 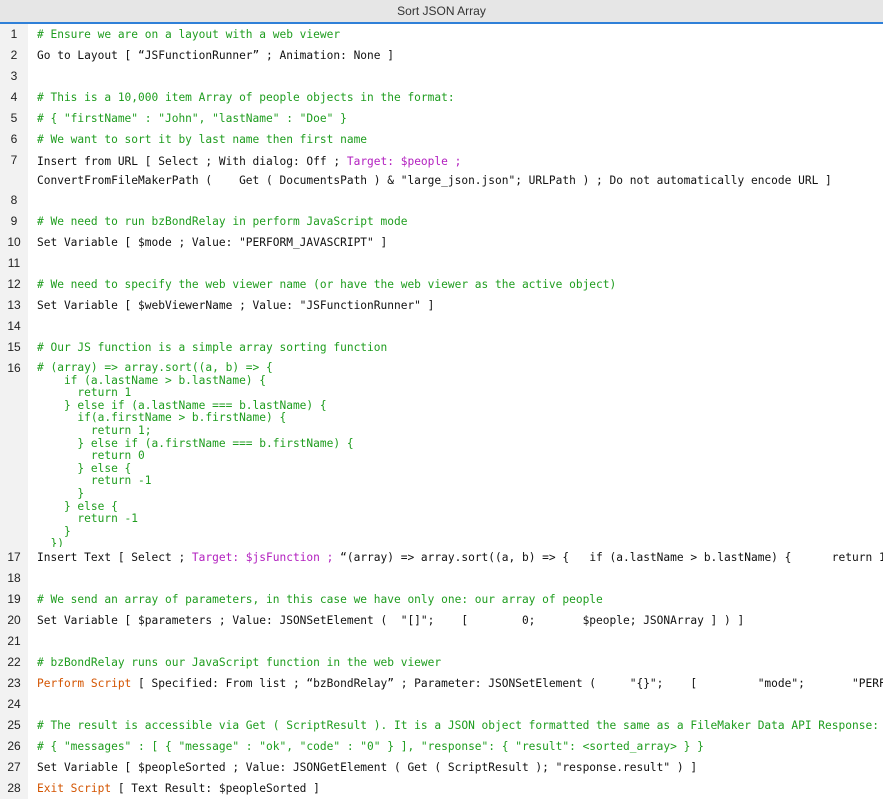 I want to click on line-number: 15, so click(x=14, y=347).